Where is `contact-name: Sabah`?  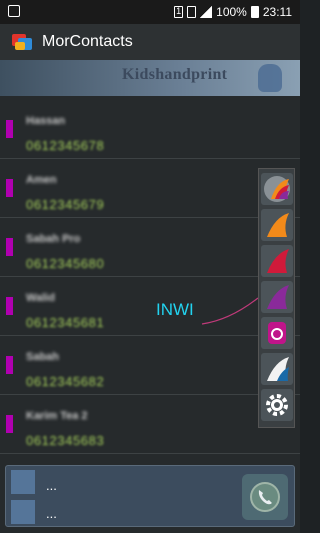 contact-name: Sabah is located at coordinates (43, 357).